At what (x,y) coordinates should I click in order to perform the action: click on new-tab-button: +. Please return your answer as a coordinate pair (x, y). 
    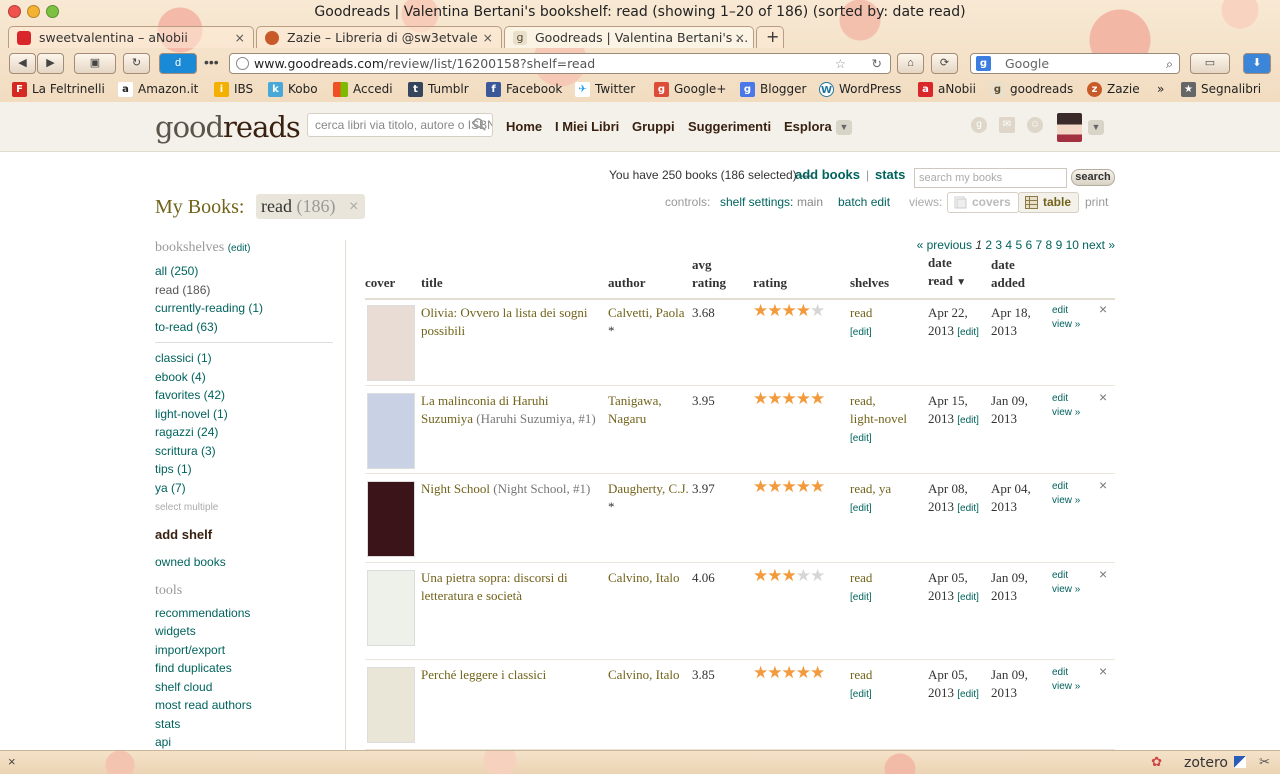
    Looking at the image, I should click on (770, 37).